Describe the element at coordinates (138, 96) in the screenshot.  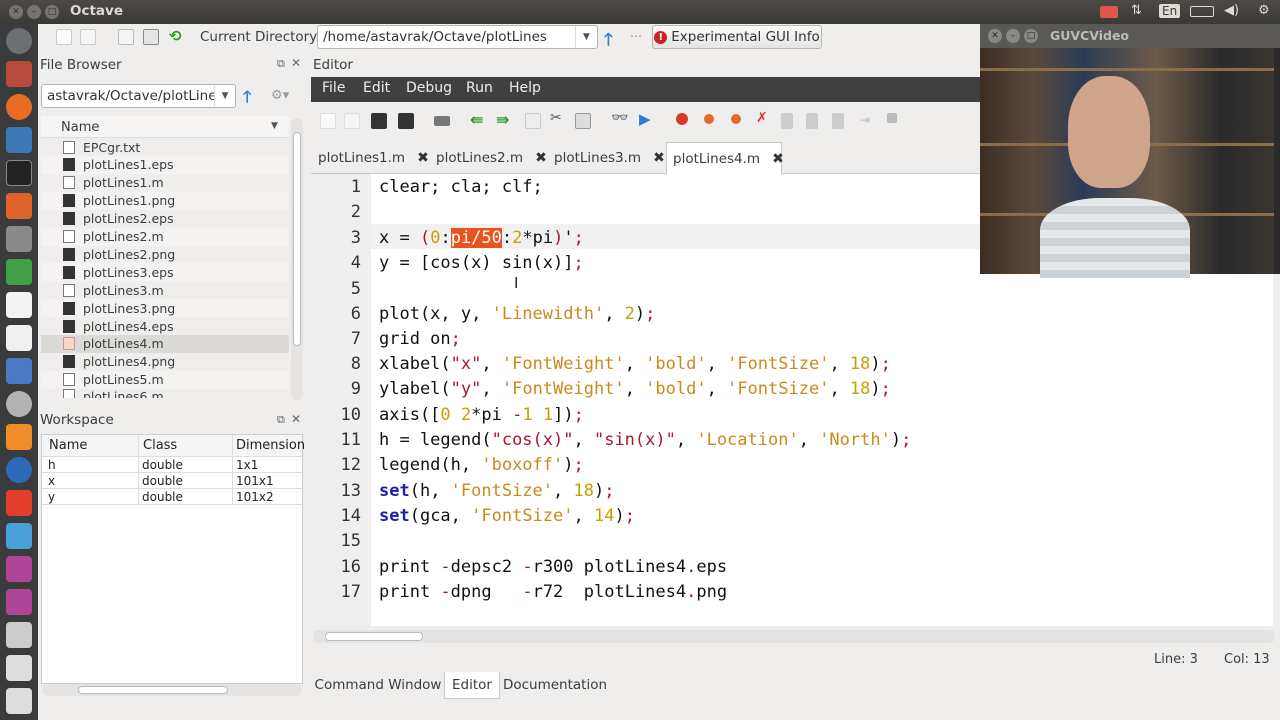
I see `file-browser-path-combo: astavrak/Octave/plotLines ▼` at that location.